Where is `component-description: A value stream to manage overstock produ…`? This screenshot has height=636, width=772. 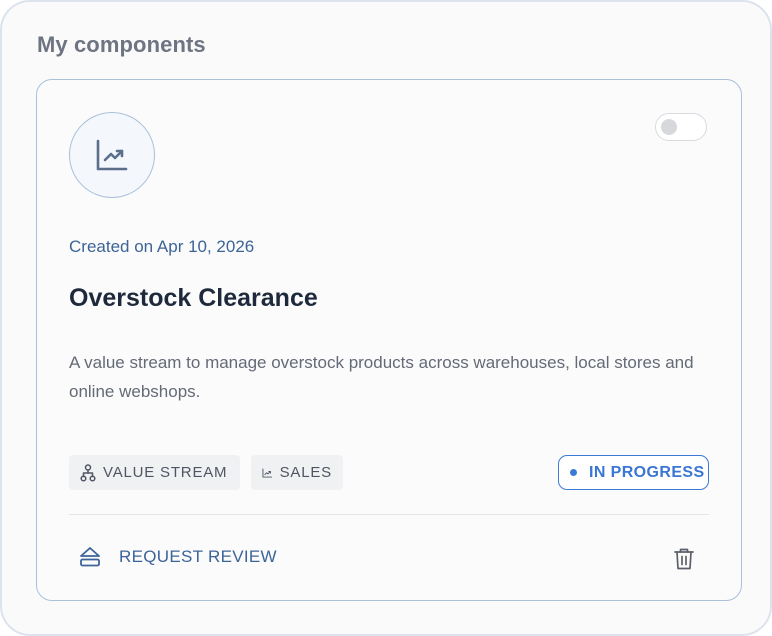 component-description: A value stream to manage overstock produ… is located at coordinates (381, 377).